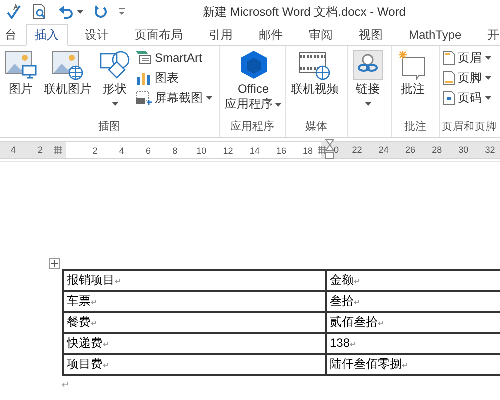 The height and width of the screenshot is (400, 500). What do you see at coordinates (337, 150) in the screenshot?
I see `ruler-number: 0` at bounding box center [337, 150].